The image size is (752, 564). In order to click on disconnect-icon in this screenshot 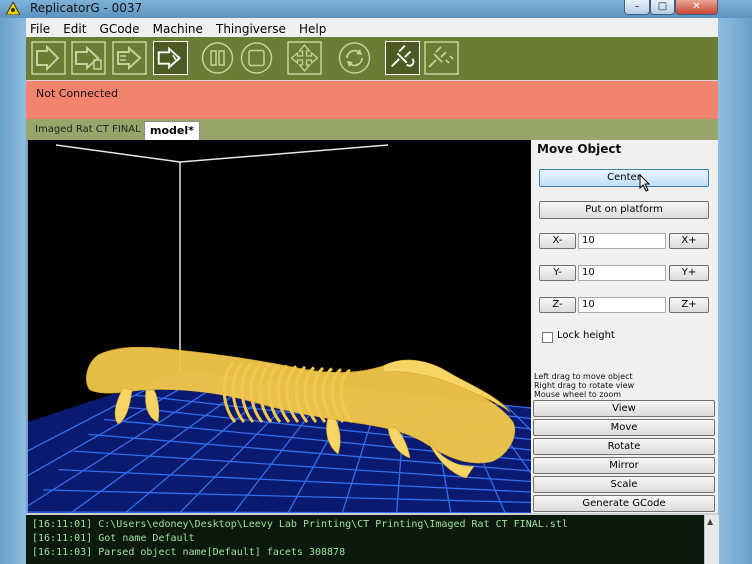, I will do `click(441, 58)`.